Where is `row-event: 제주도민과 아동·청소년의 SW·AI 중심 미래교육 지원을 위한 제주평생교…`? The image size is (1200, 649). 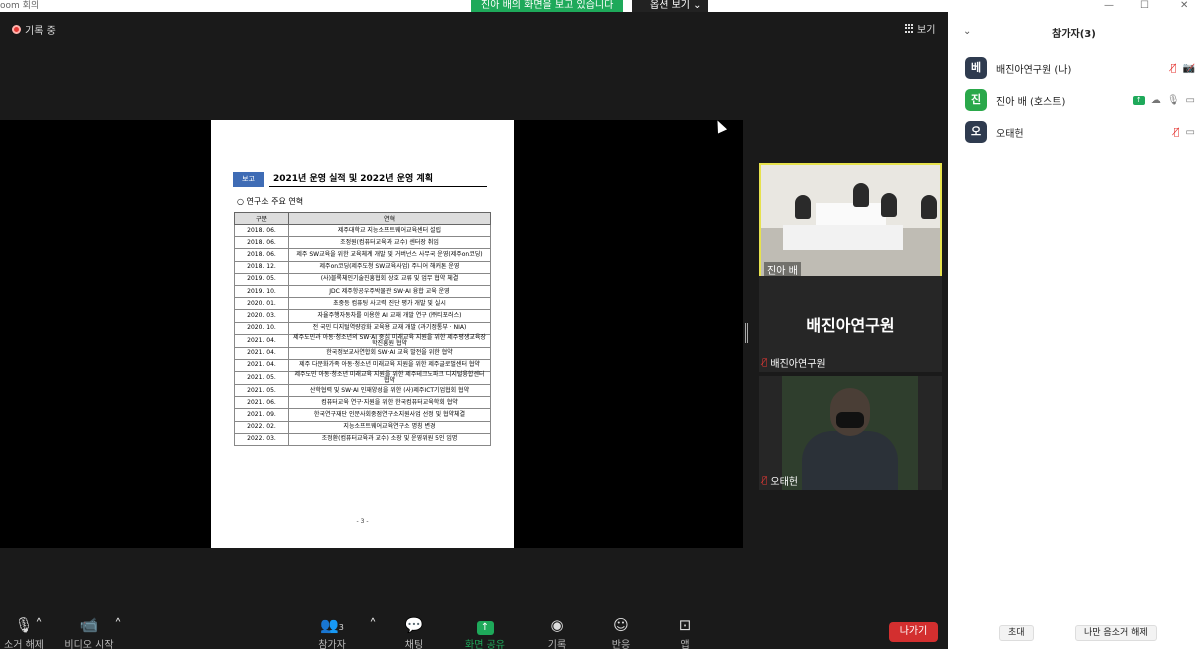
row-event: 제주도민과 아동·청소년의 SW·AI 중심 미래교육 지원을 위한 제주평생교… is located at coordinates (389, 340).